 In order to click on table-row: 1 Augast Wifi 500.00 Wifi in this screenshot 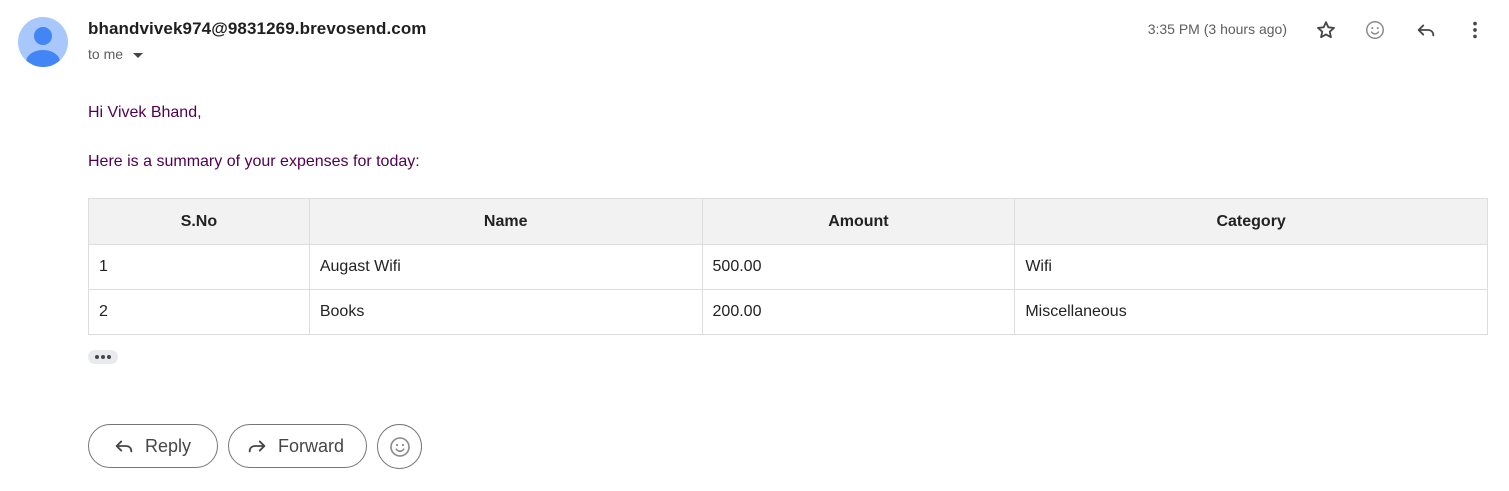, I will do `click(788, 267)`.